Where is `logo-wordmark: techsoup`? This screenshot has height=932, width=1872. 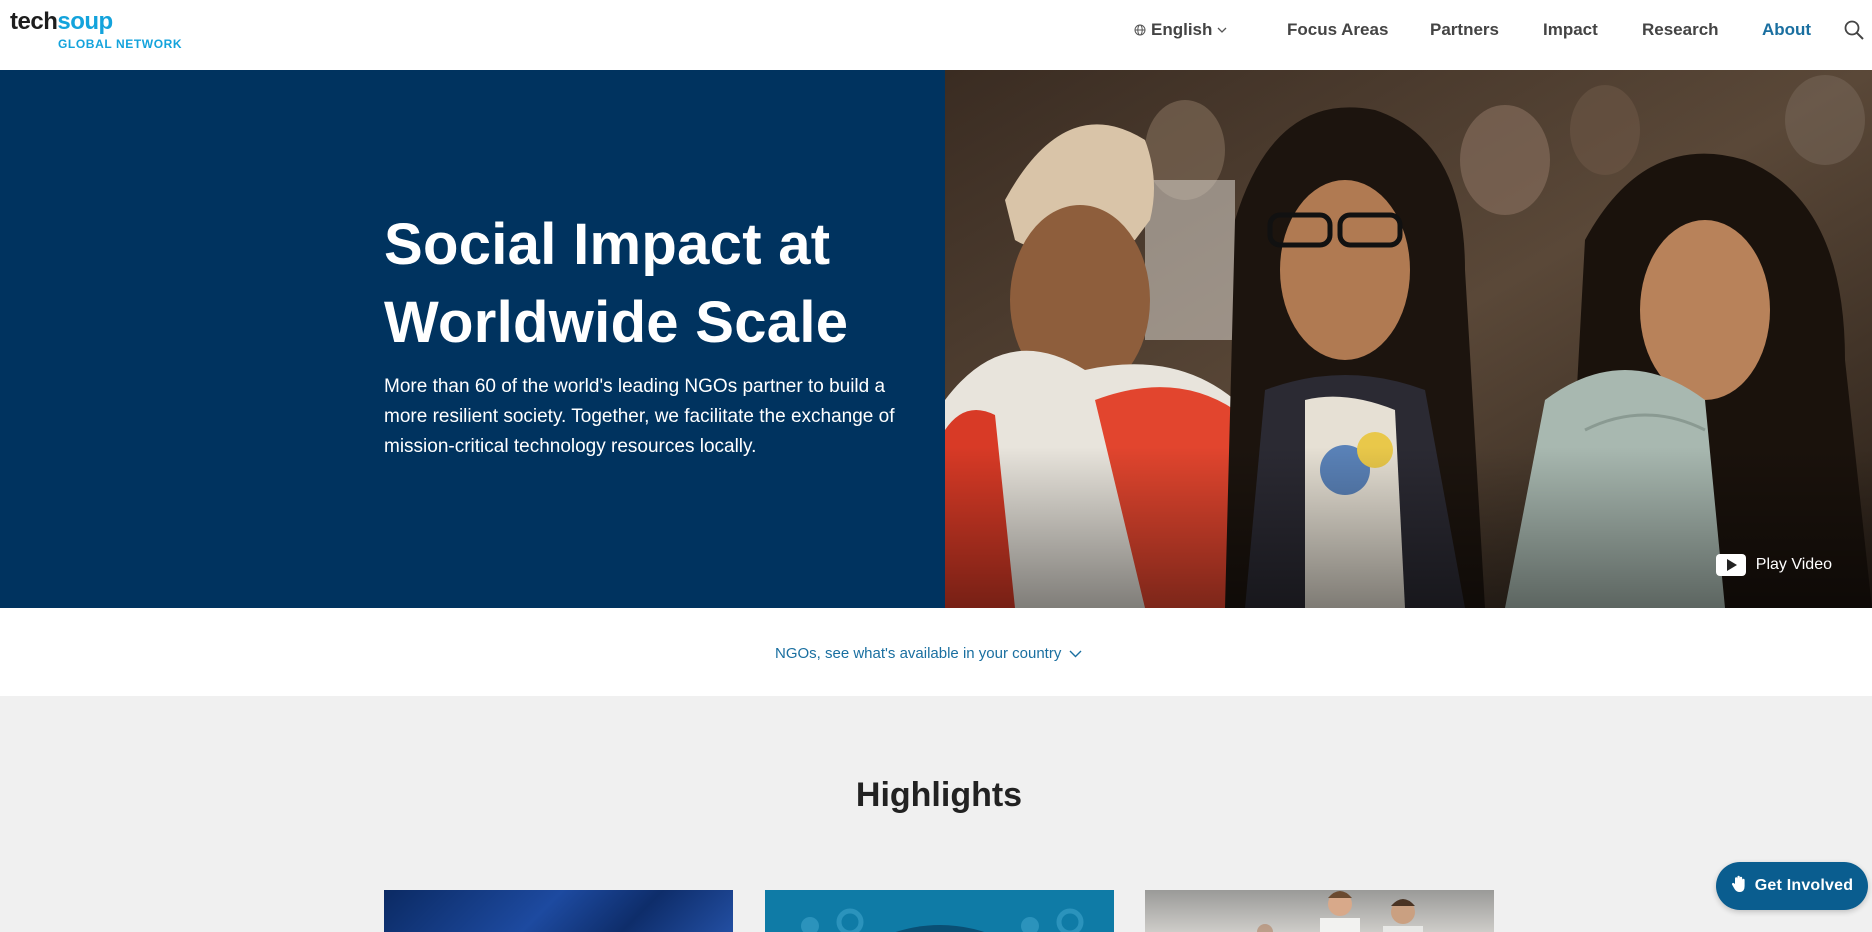 logo-wordmark: techsoup is located at coordinates (61, 22).